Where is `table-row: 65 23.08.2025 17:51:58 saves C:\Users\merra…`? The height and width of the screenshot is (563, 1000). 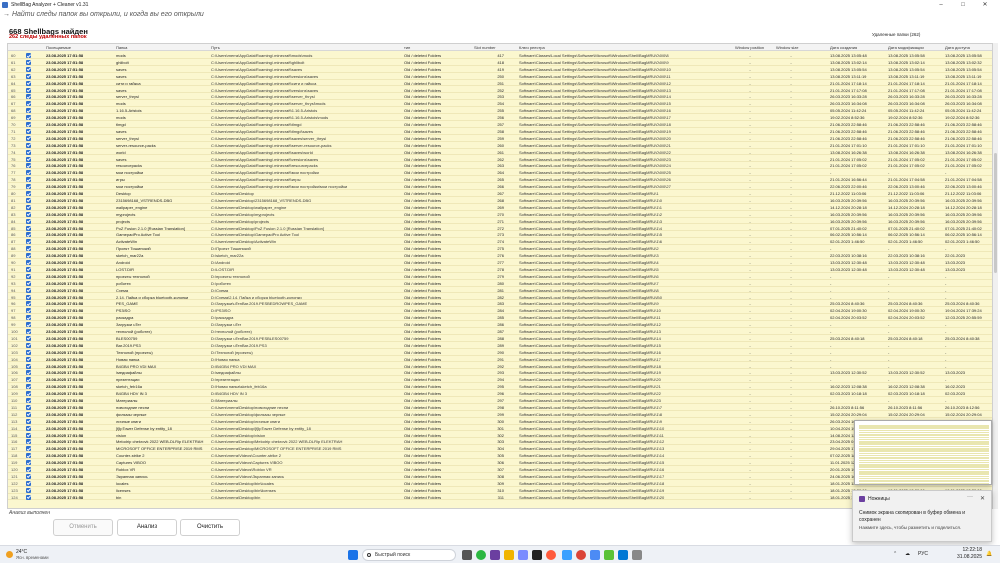
table-row: 65 23.08.2025 17:51:58 saves C:\Users\merra… is located at coordinates (500, 90).